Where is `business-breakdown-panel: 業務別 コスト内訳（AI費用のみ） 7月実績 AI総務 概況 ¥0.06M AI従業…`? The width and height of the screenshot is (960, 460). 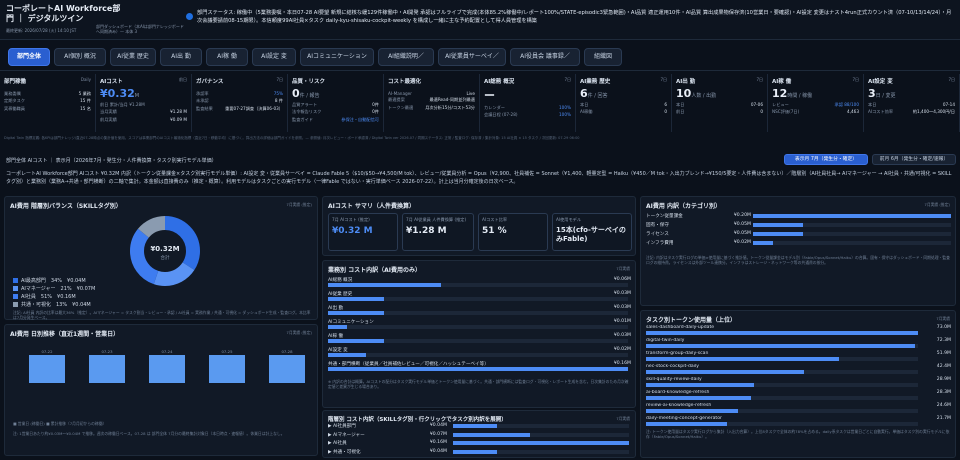 business-breakdown-panel: 業務別 コスト内訳（AI費用のみ） 7月実績 AI総務 概況 ¥0.06M AI従業… is located at coordinates (479, 334).